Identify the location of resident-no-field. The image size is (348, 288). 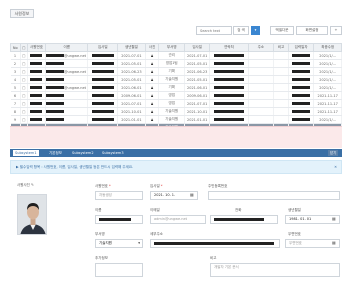
(274, 195).